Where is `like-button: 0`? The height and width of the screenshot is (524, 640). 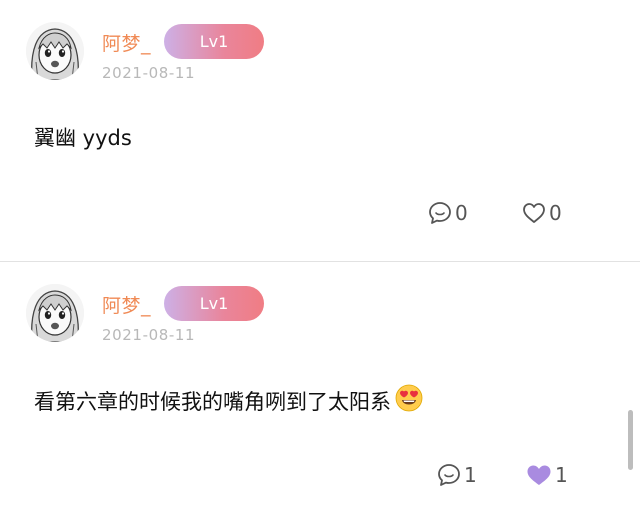
like-button: 0 is located at coordinates (541, 213).